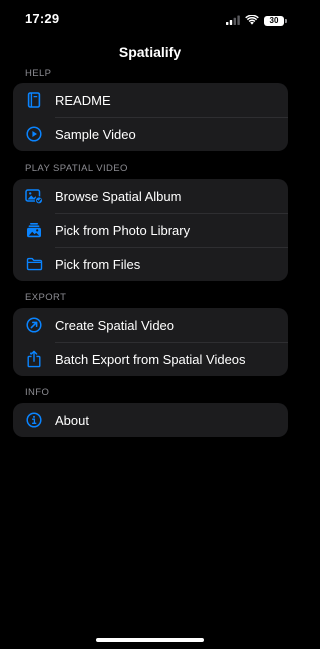 This screenshot has height=649, width=320. Describe the element at coordinates (150, 264) in the screenshot. I see `row-pick-files: Pick from Files` at that location.